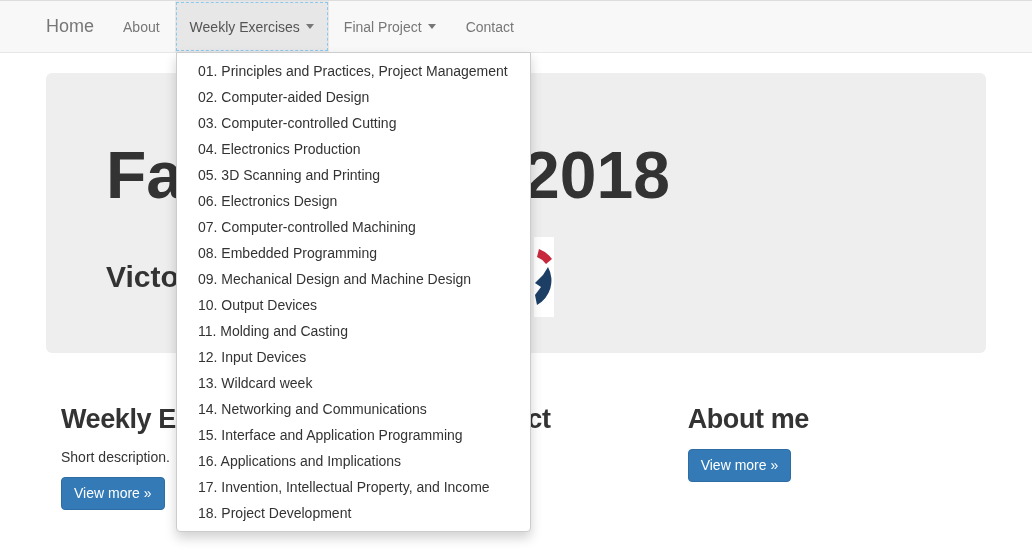 This screenshot has height=550, width=1032. What do you see at coordinates (353, 513) in the screenshot?
I see `menu-item: 18. Project Development` at bounding box center [353, 513].